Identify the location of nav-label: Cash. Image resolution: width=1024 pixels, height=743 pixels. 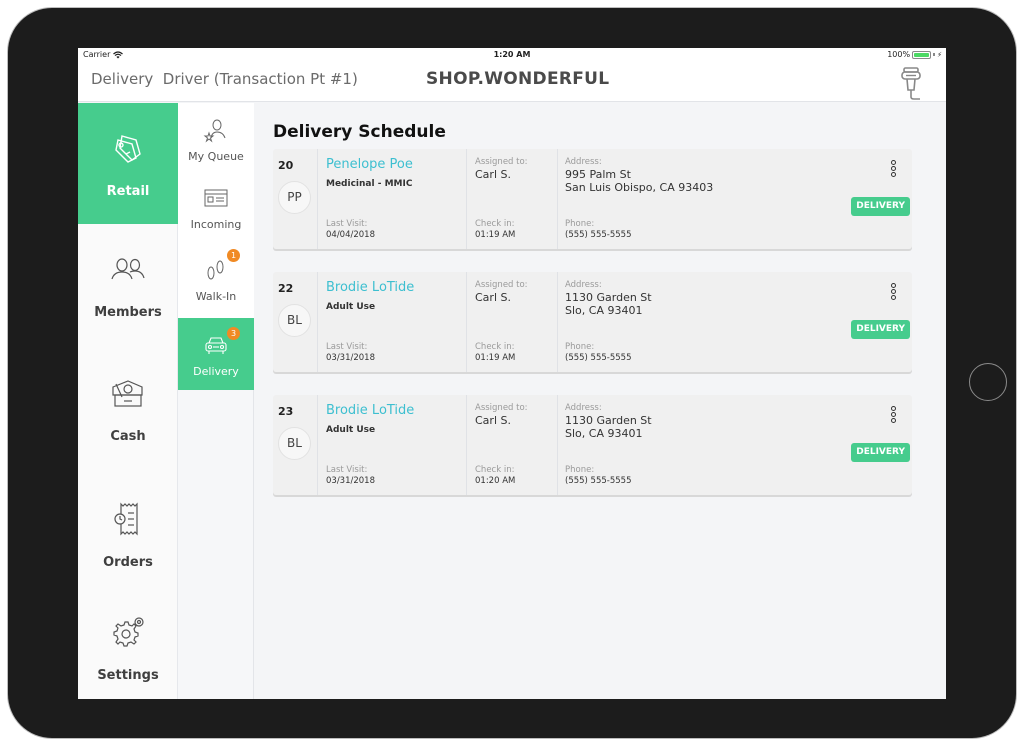
(128, 436).